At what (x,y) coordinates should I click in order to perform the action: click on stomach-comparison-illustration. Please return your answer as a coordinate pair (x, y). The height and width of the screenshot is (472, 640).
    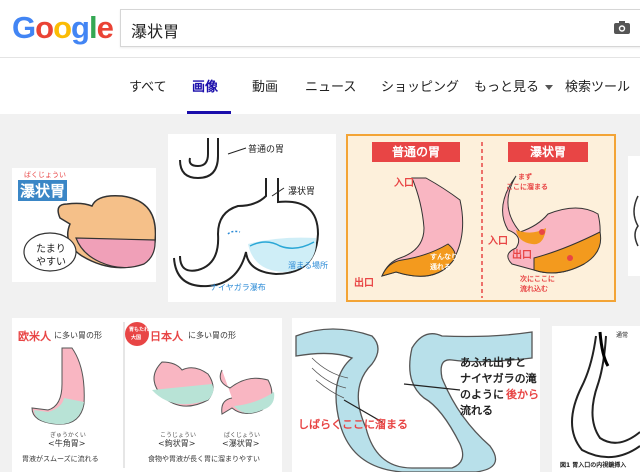
    Looking at the image, I should click on (491, 220).